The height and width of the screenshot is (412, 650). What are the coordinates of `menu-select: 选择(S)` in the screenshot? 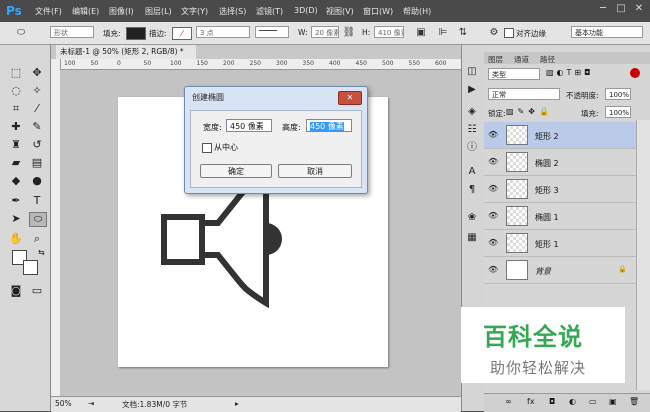 It's located at (232, 11).